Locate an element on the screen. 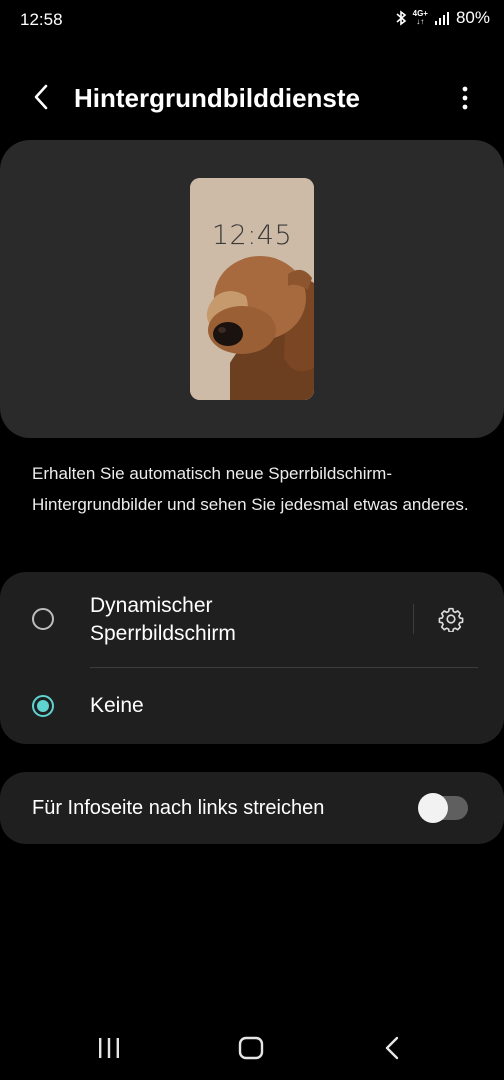 The image size is (504, 1080). preview-clock: 12:45 is located at coordinates (252, 235).